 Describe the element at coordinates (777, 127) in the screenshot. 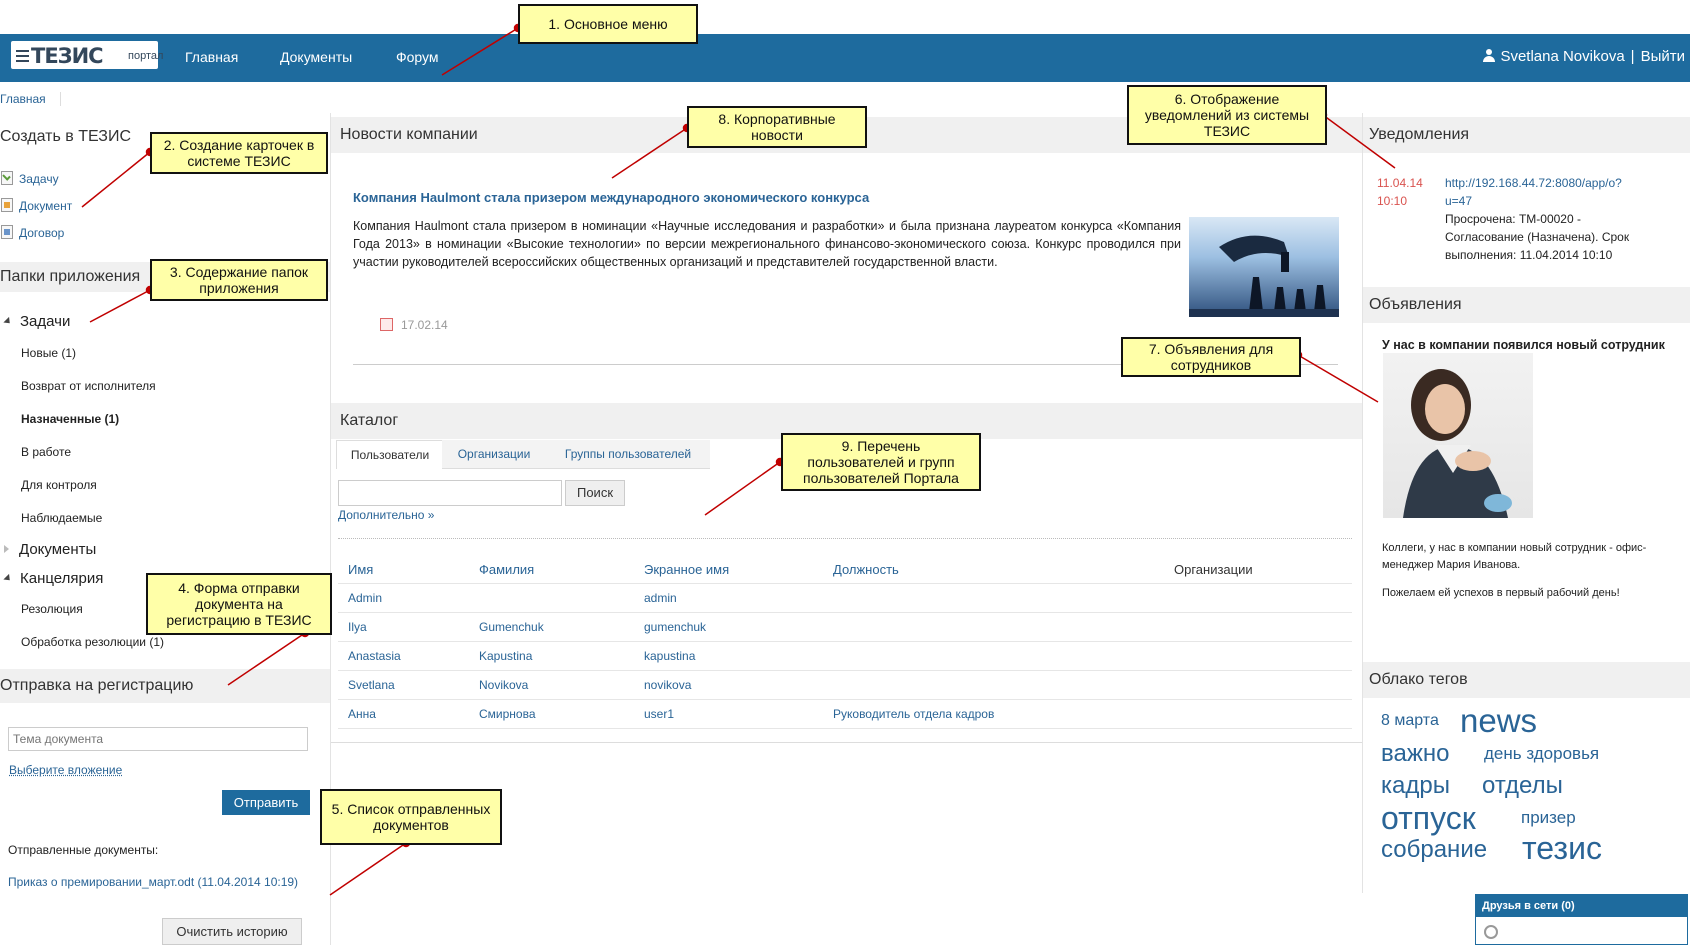

I see `callout-news: 8. Корпоративные новости` at that location.